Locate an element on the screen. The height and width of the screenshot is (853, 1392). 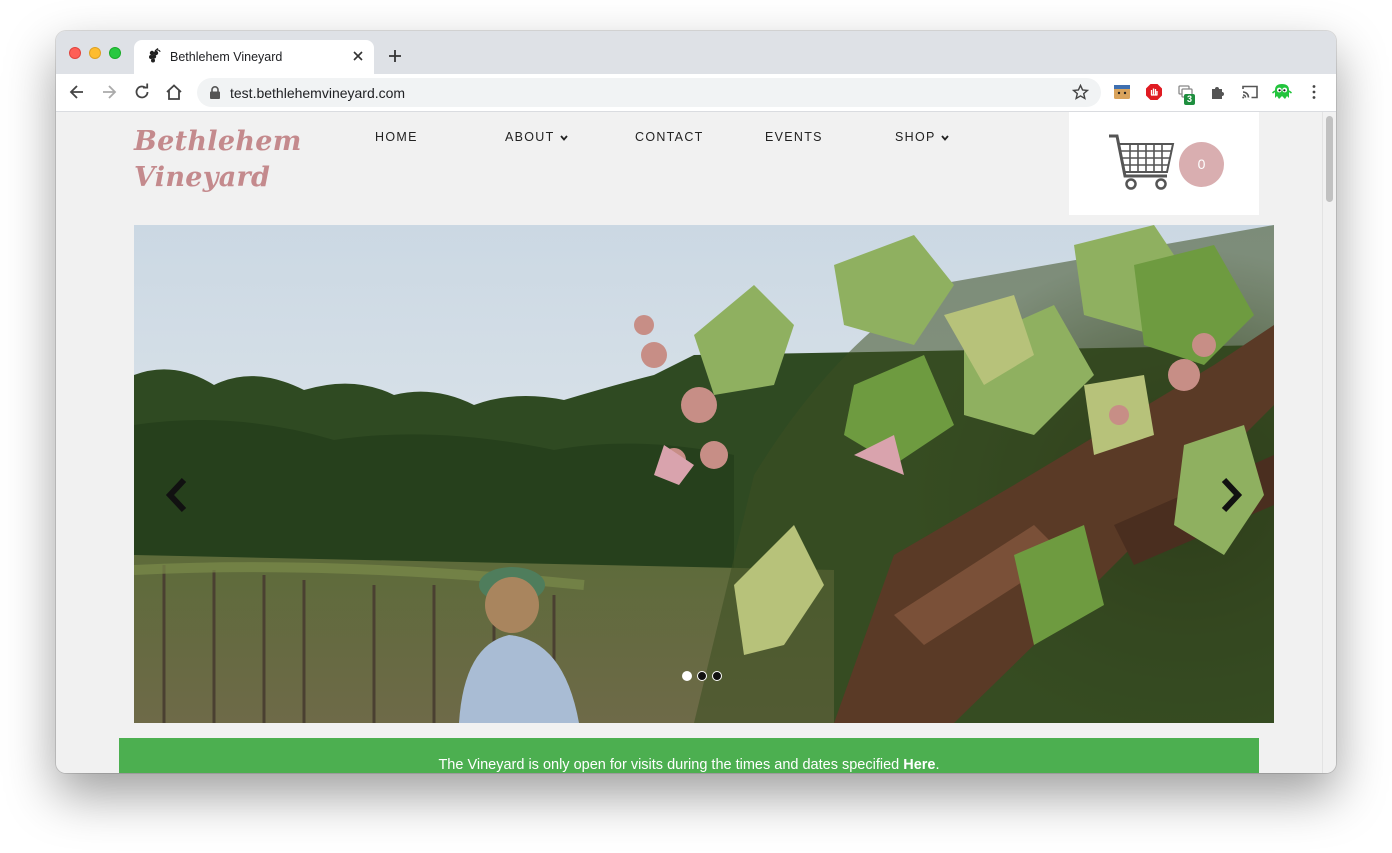
monster-extension-icon is located at coordinates (1282, 92).